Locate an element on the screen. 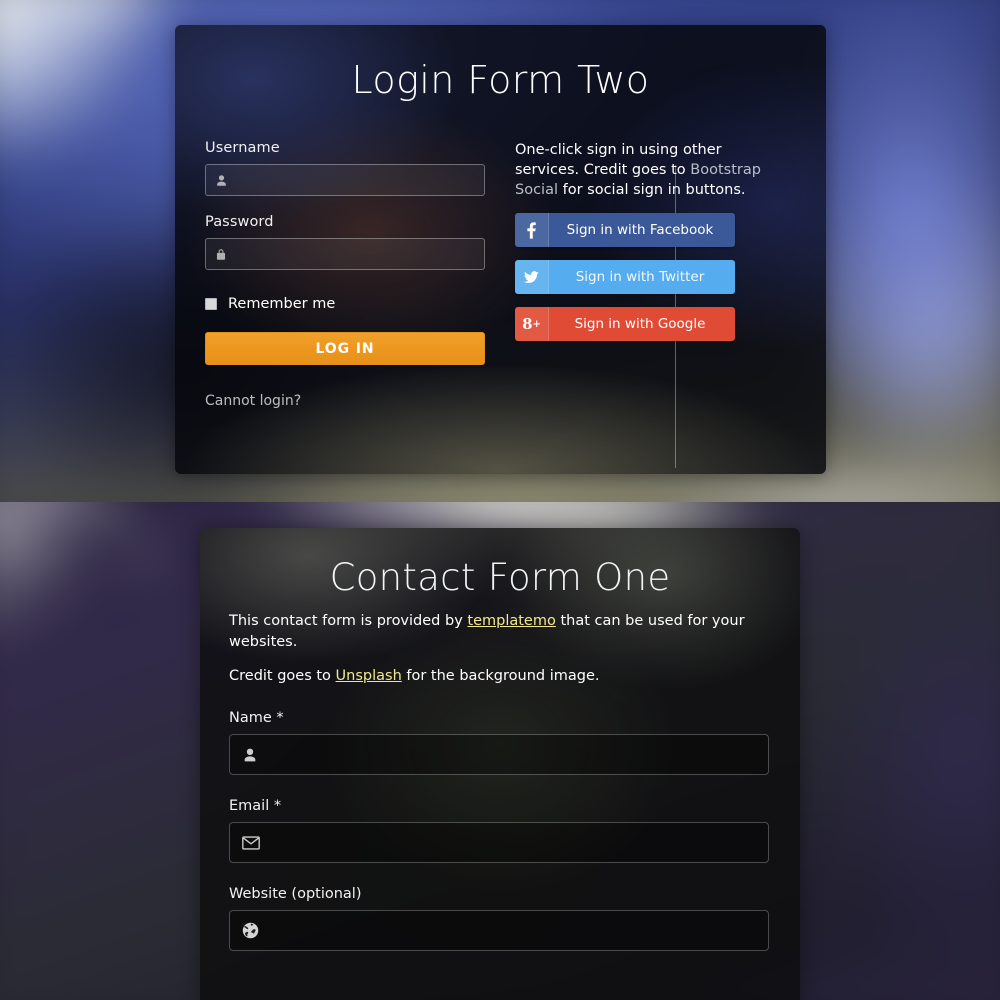 The height and width of the screenshot is (1000, 1000). facebook-icon is located at coordinates (531, 230).